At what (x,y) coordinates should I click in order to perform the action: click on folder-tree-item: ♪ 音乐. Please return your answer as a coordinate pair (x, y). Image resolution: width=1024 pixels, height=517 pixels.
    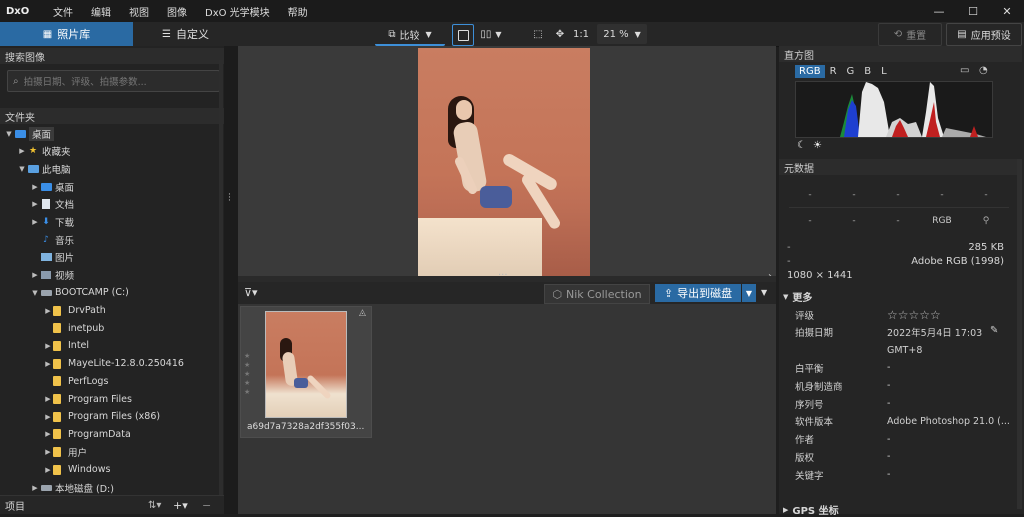
    Looking at the image, I should click on (52, 239).